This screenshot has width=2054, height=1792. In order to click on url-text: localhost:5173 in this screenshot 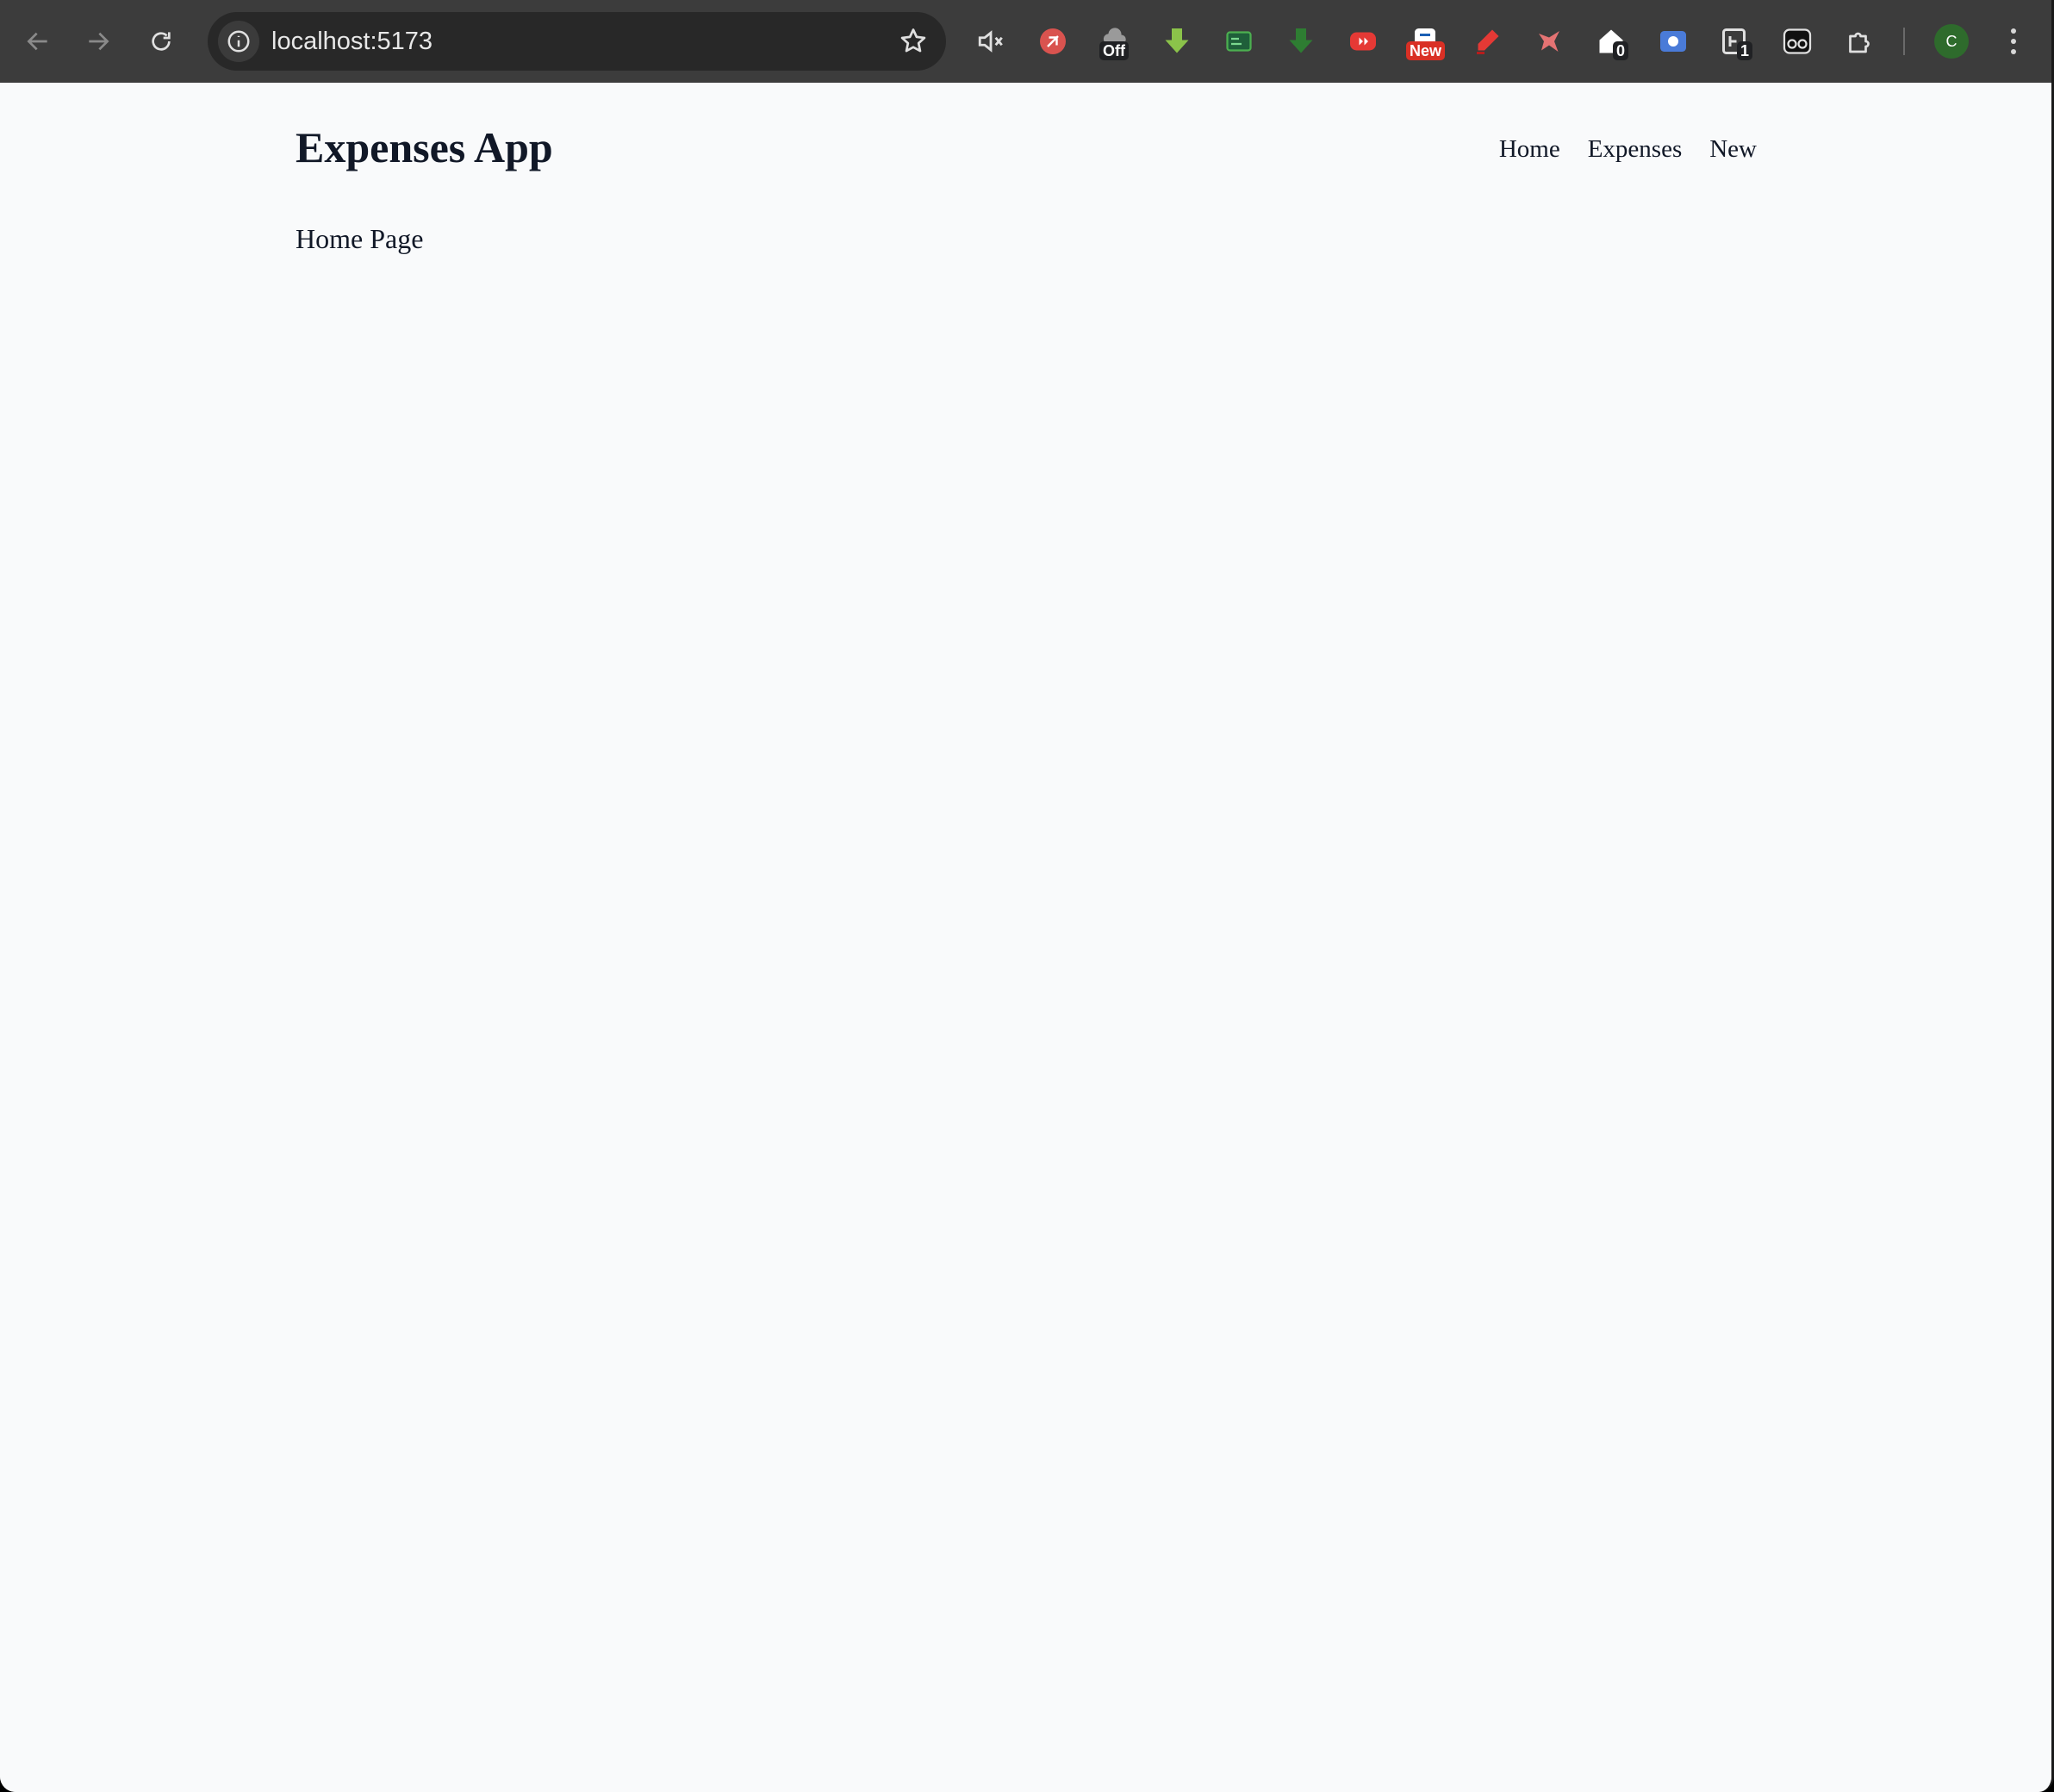, I will do `click(352, 42)`.